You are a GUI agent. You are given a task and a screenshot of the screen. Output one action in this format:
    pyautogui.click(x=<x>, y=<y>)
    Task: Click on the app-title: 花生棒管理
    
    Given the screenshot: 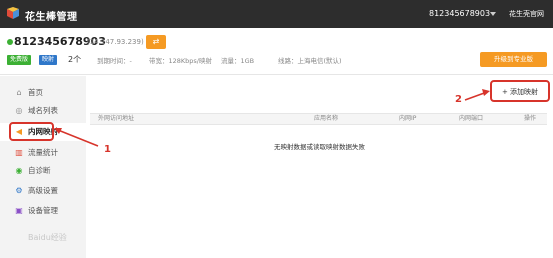 What is the action you would take?
    pyautogui.click(x=51, y=17)
    